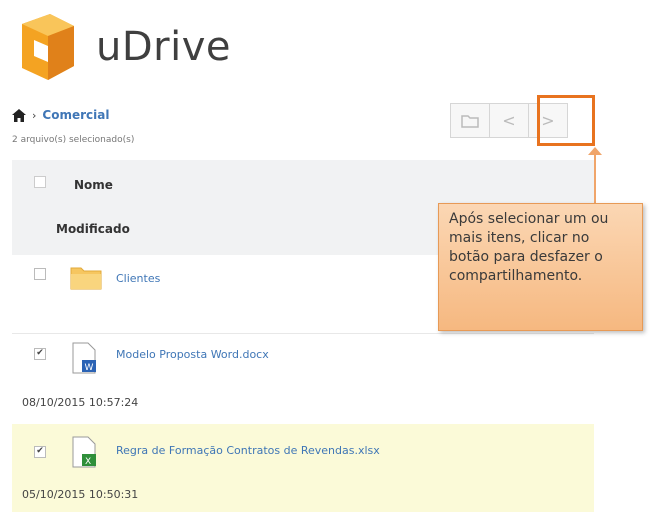  I want to click on svg-text: X, so click(88, 462).